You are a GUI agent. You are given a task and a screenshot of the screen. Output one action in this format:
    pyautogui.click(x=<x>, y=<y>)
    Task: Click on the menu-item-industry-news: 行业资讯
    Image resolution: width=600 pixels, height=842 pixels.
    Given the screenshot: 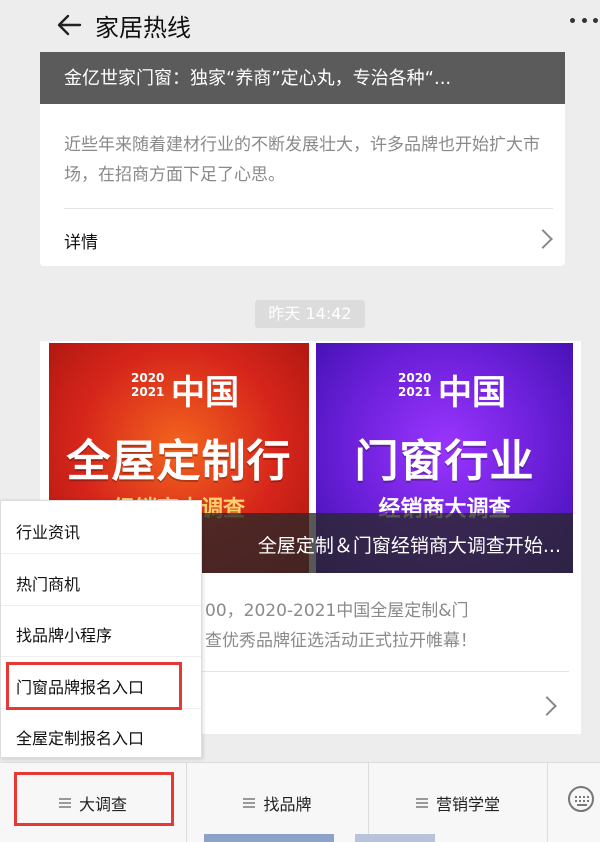 What is the action you would take?
    pyautogui.click(x=48, y=531)
    